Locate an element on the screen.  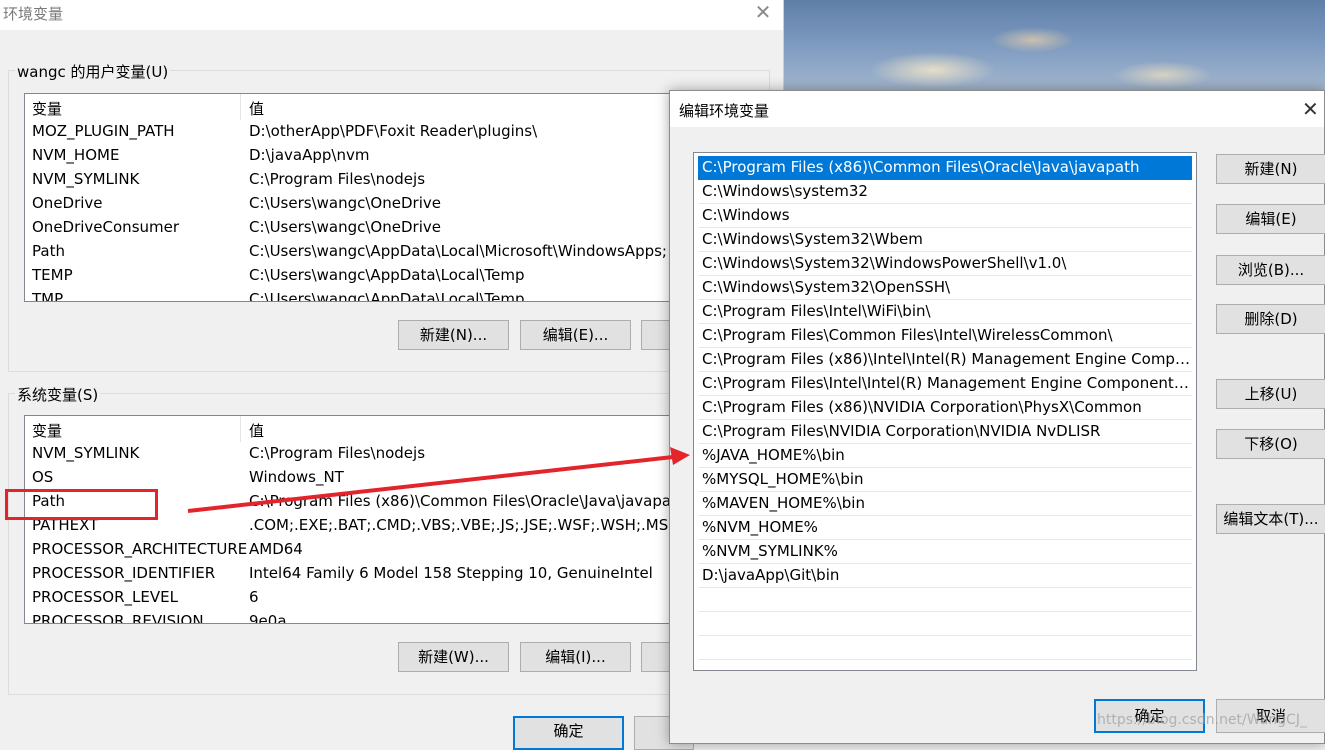
variable-name: PROCESSOR_REVISION is located at coordinates (118, 618).